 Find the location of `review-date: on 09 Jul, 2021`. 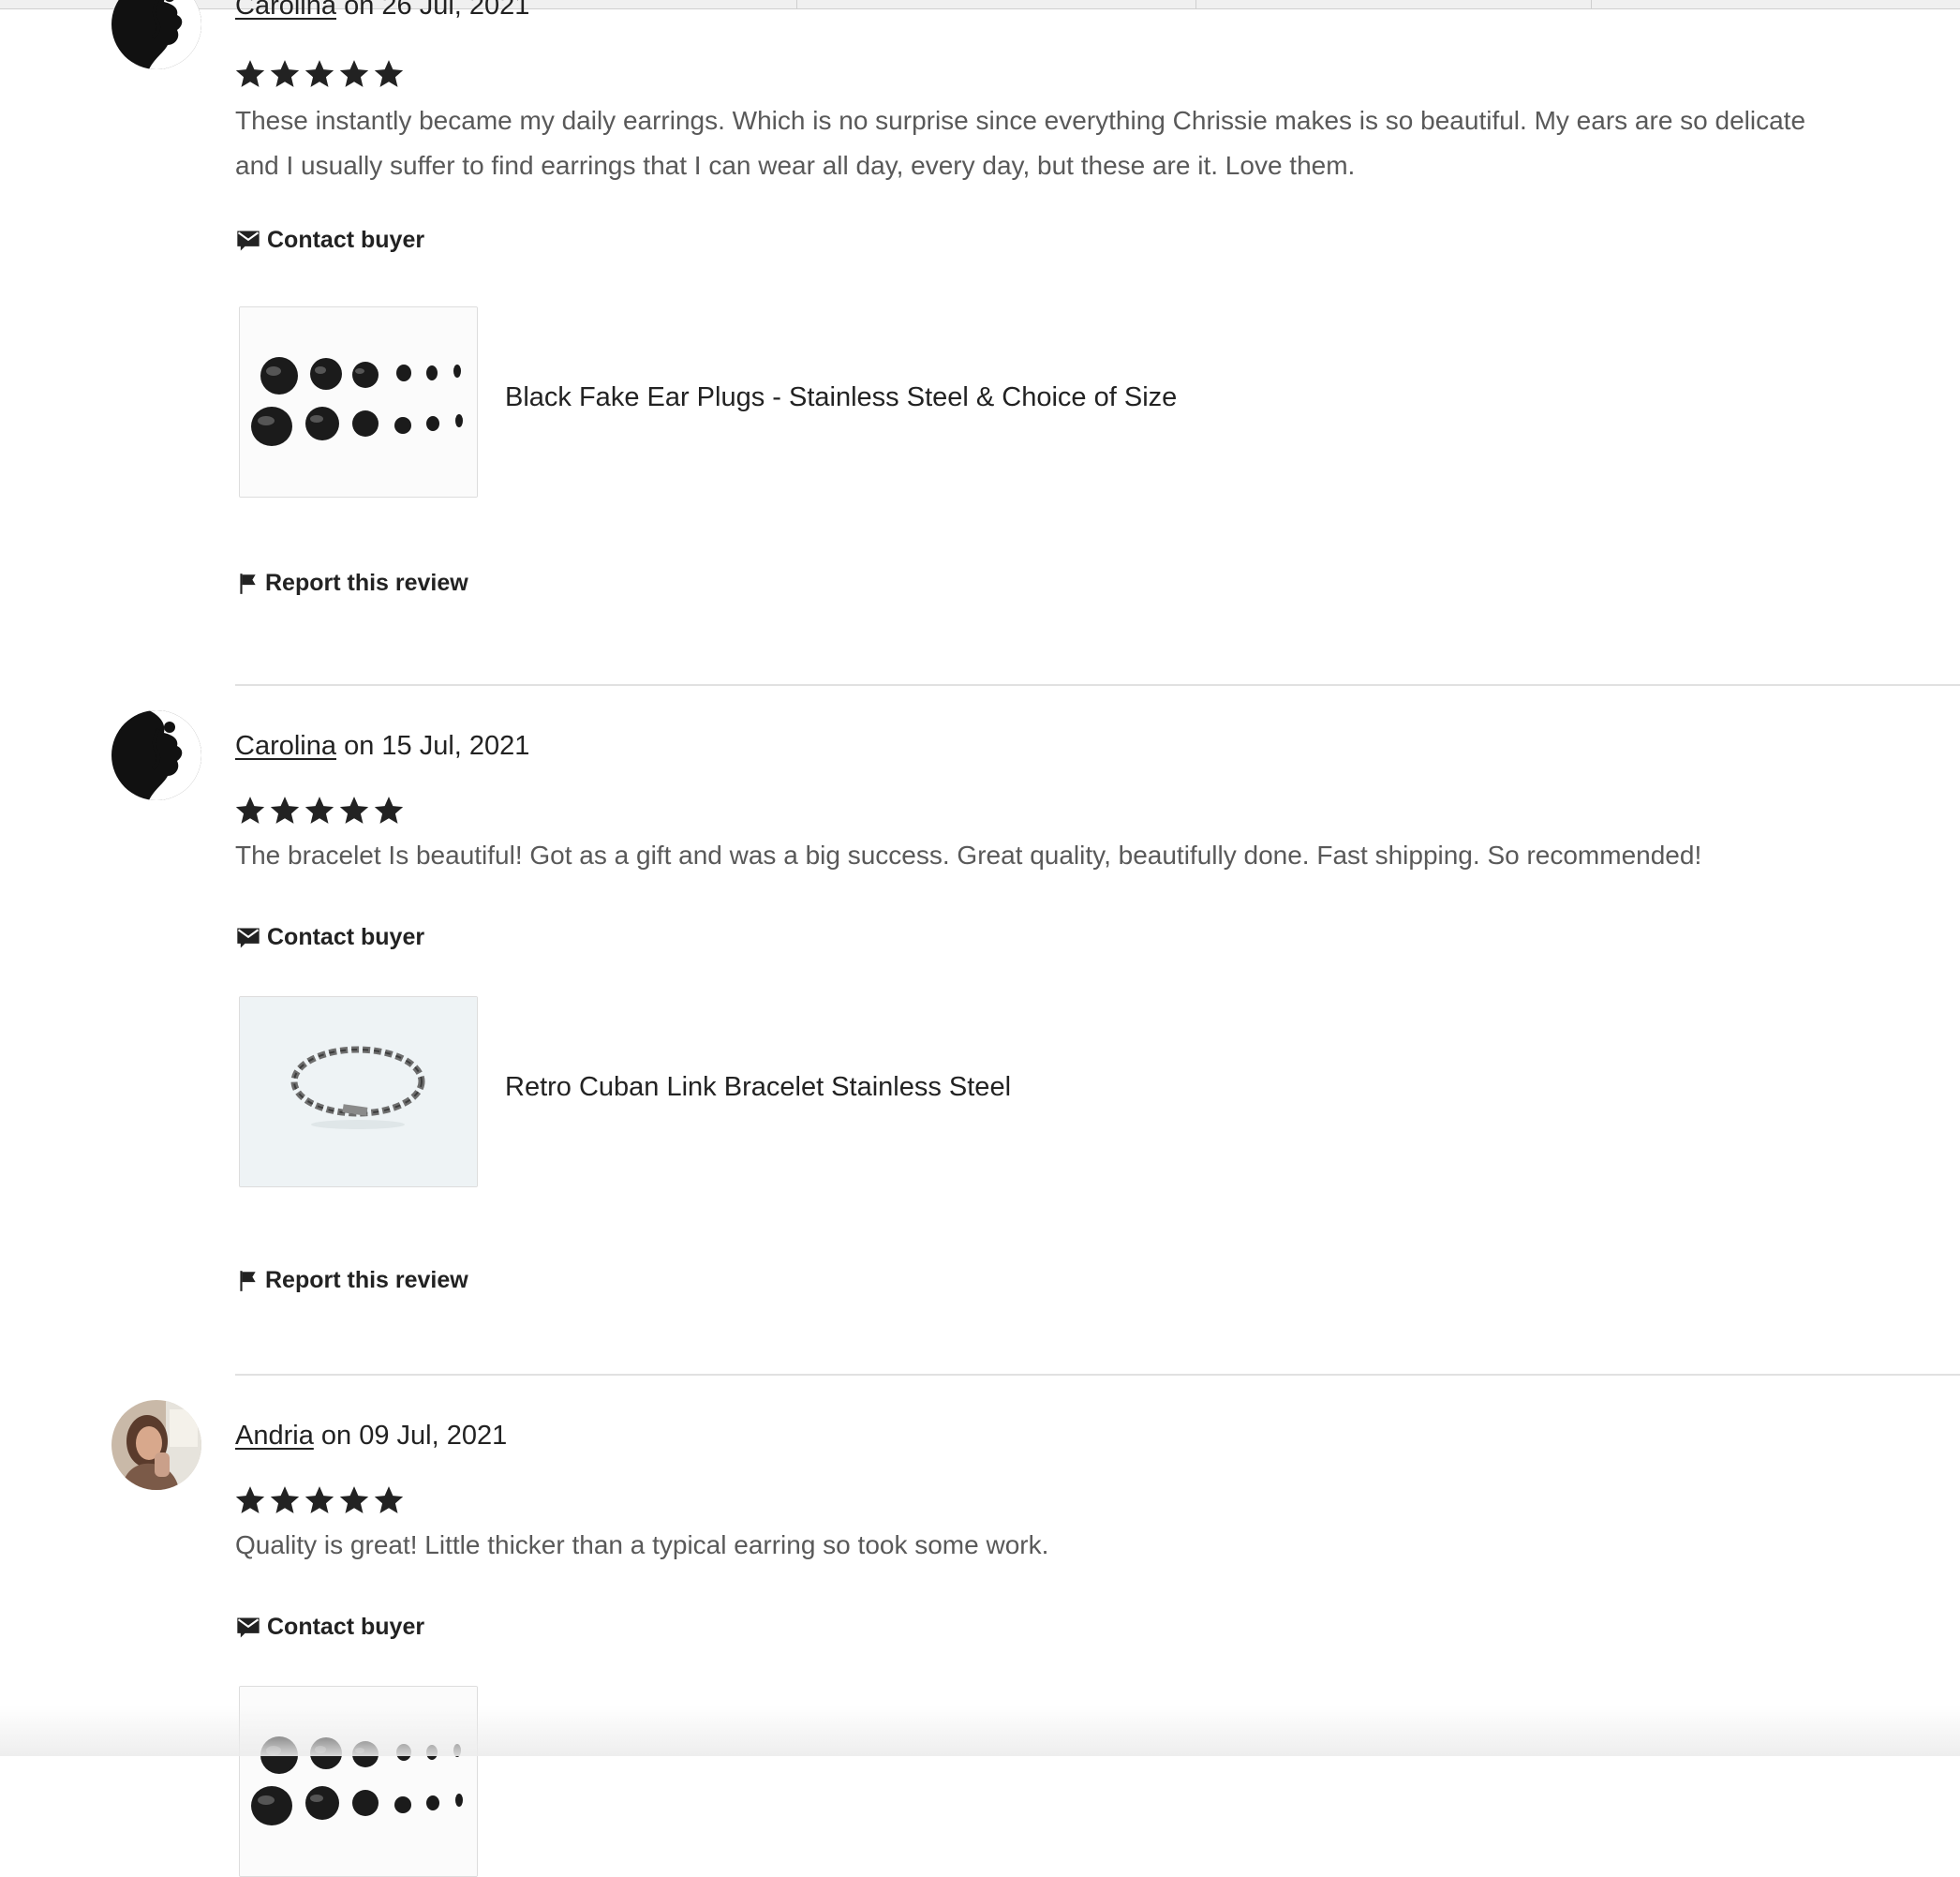

review-date: on 09 Jul, 2021 is located at coordinates (414, 1436).